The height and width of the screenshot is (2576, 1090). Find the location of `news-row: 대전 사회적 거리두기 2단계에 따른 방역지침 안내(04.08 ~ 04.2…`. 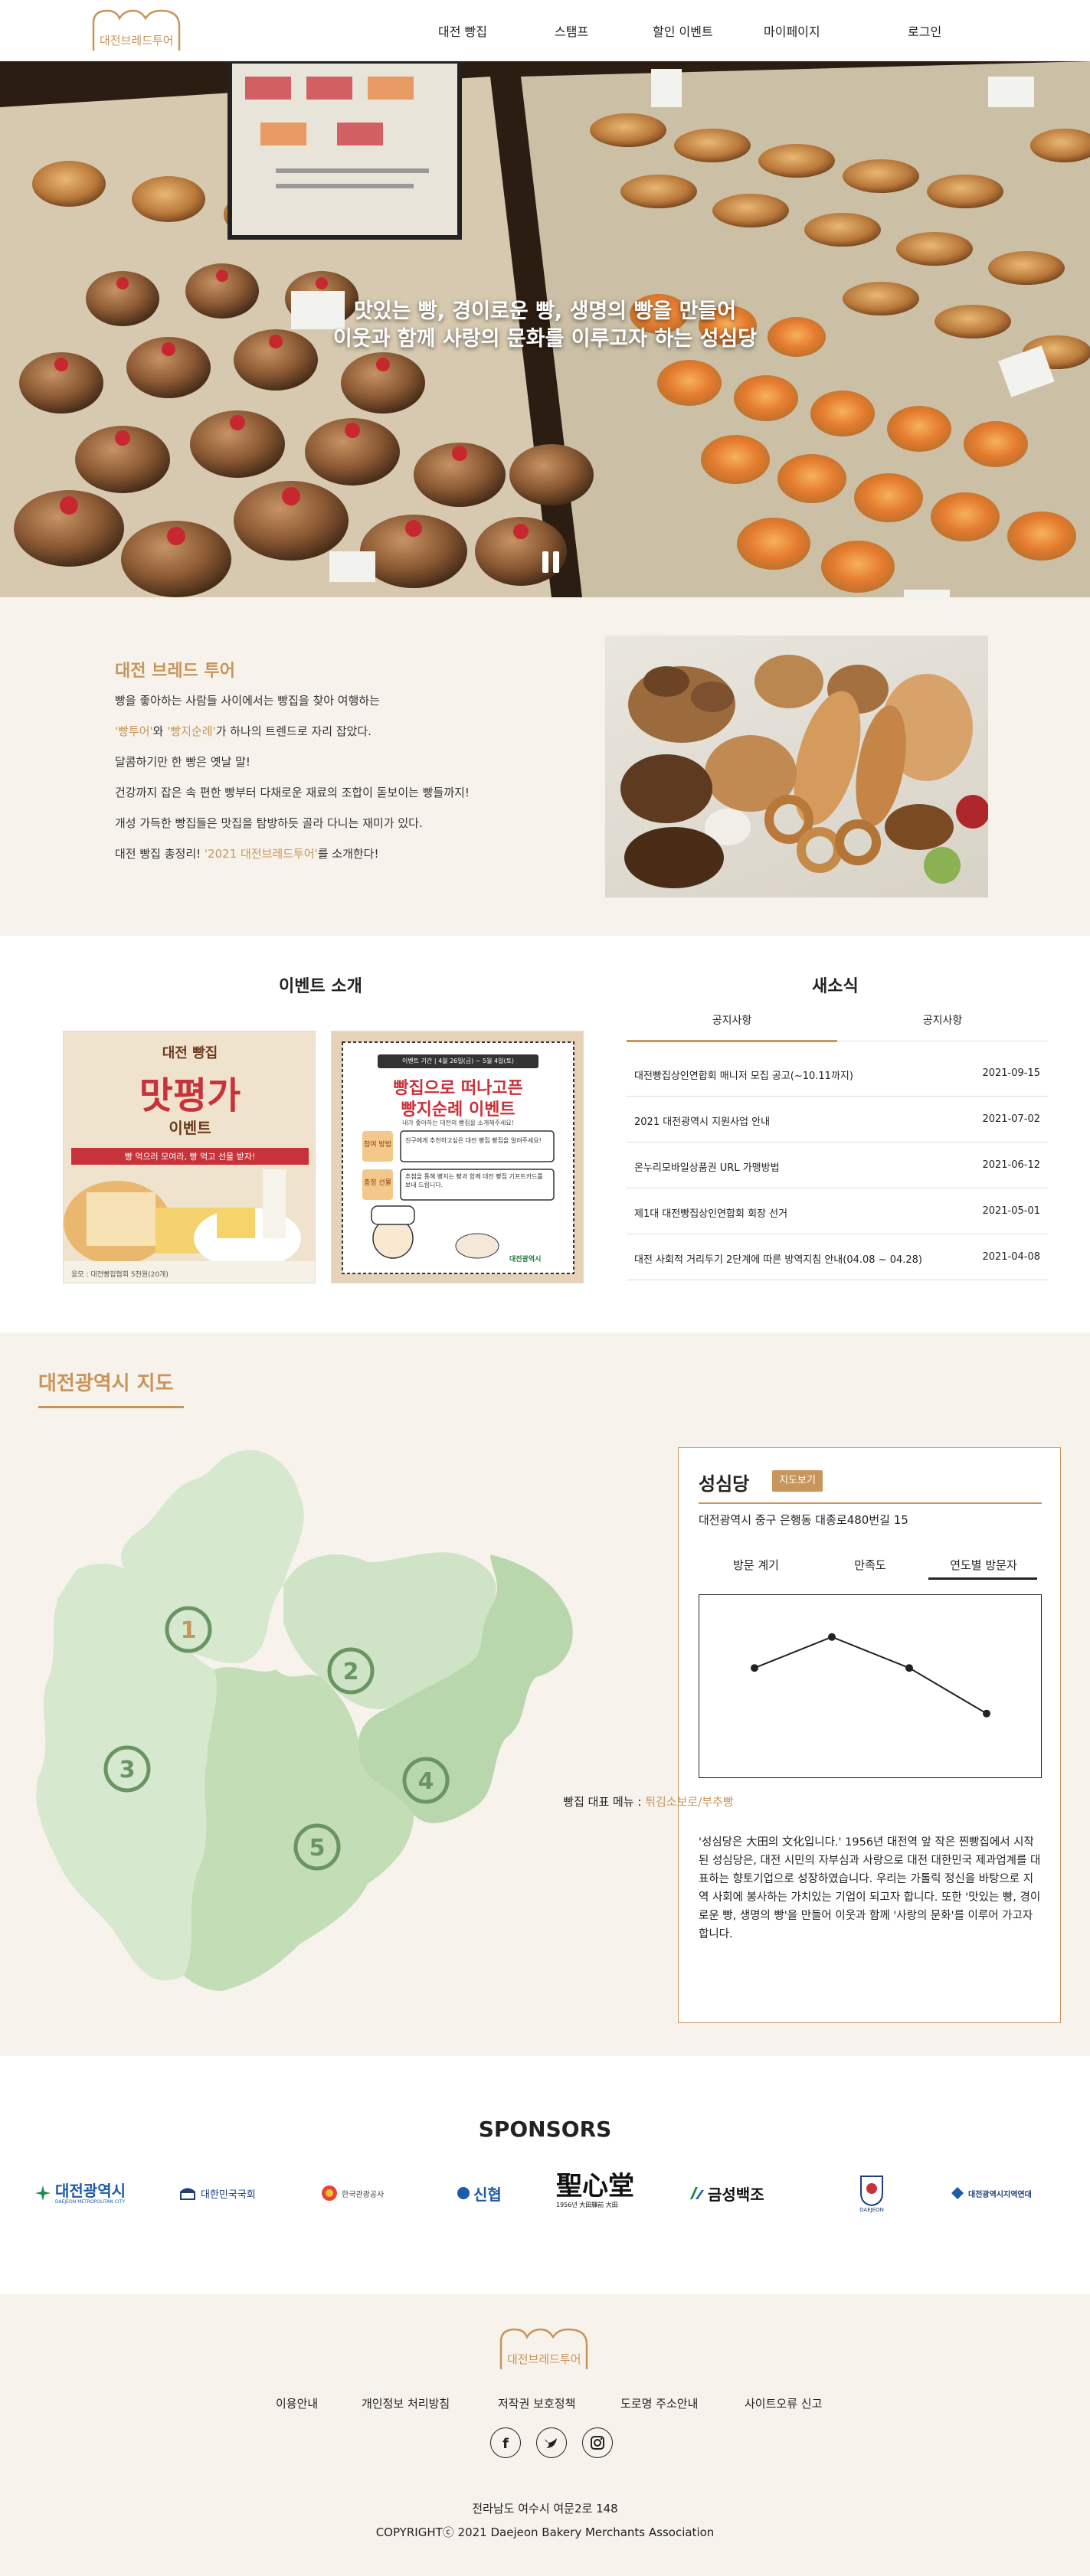

news-row: 대전 사회적 거리두기 2단계에 따른 방역지침 안내(04.08 ~ 04.2… is located at coordinates (837, 1257).